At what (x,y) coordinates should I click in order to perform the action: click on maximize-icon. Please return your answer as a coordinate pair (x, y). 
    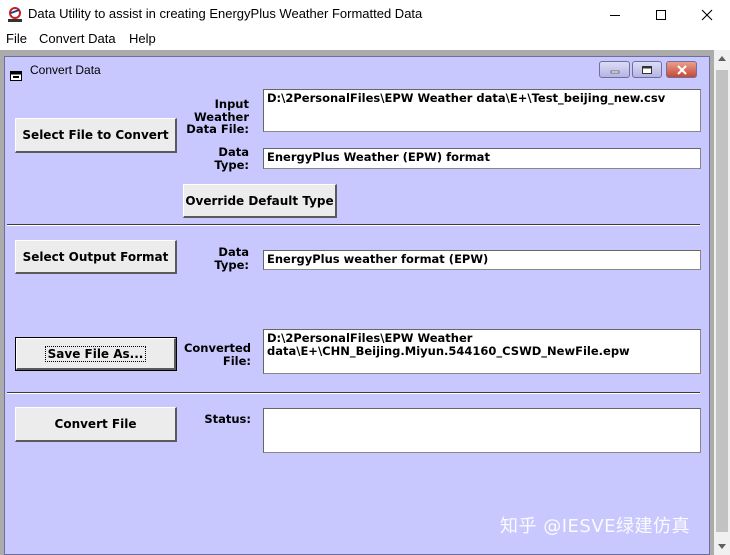
    Looking at the image, I should click on (661, 15).